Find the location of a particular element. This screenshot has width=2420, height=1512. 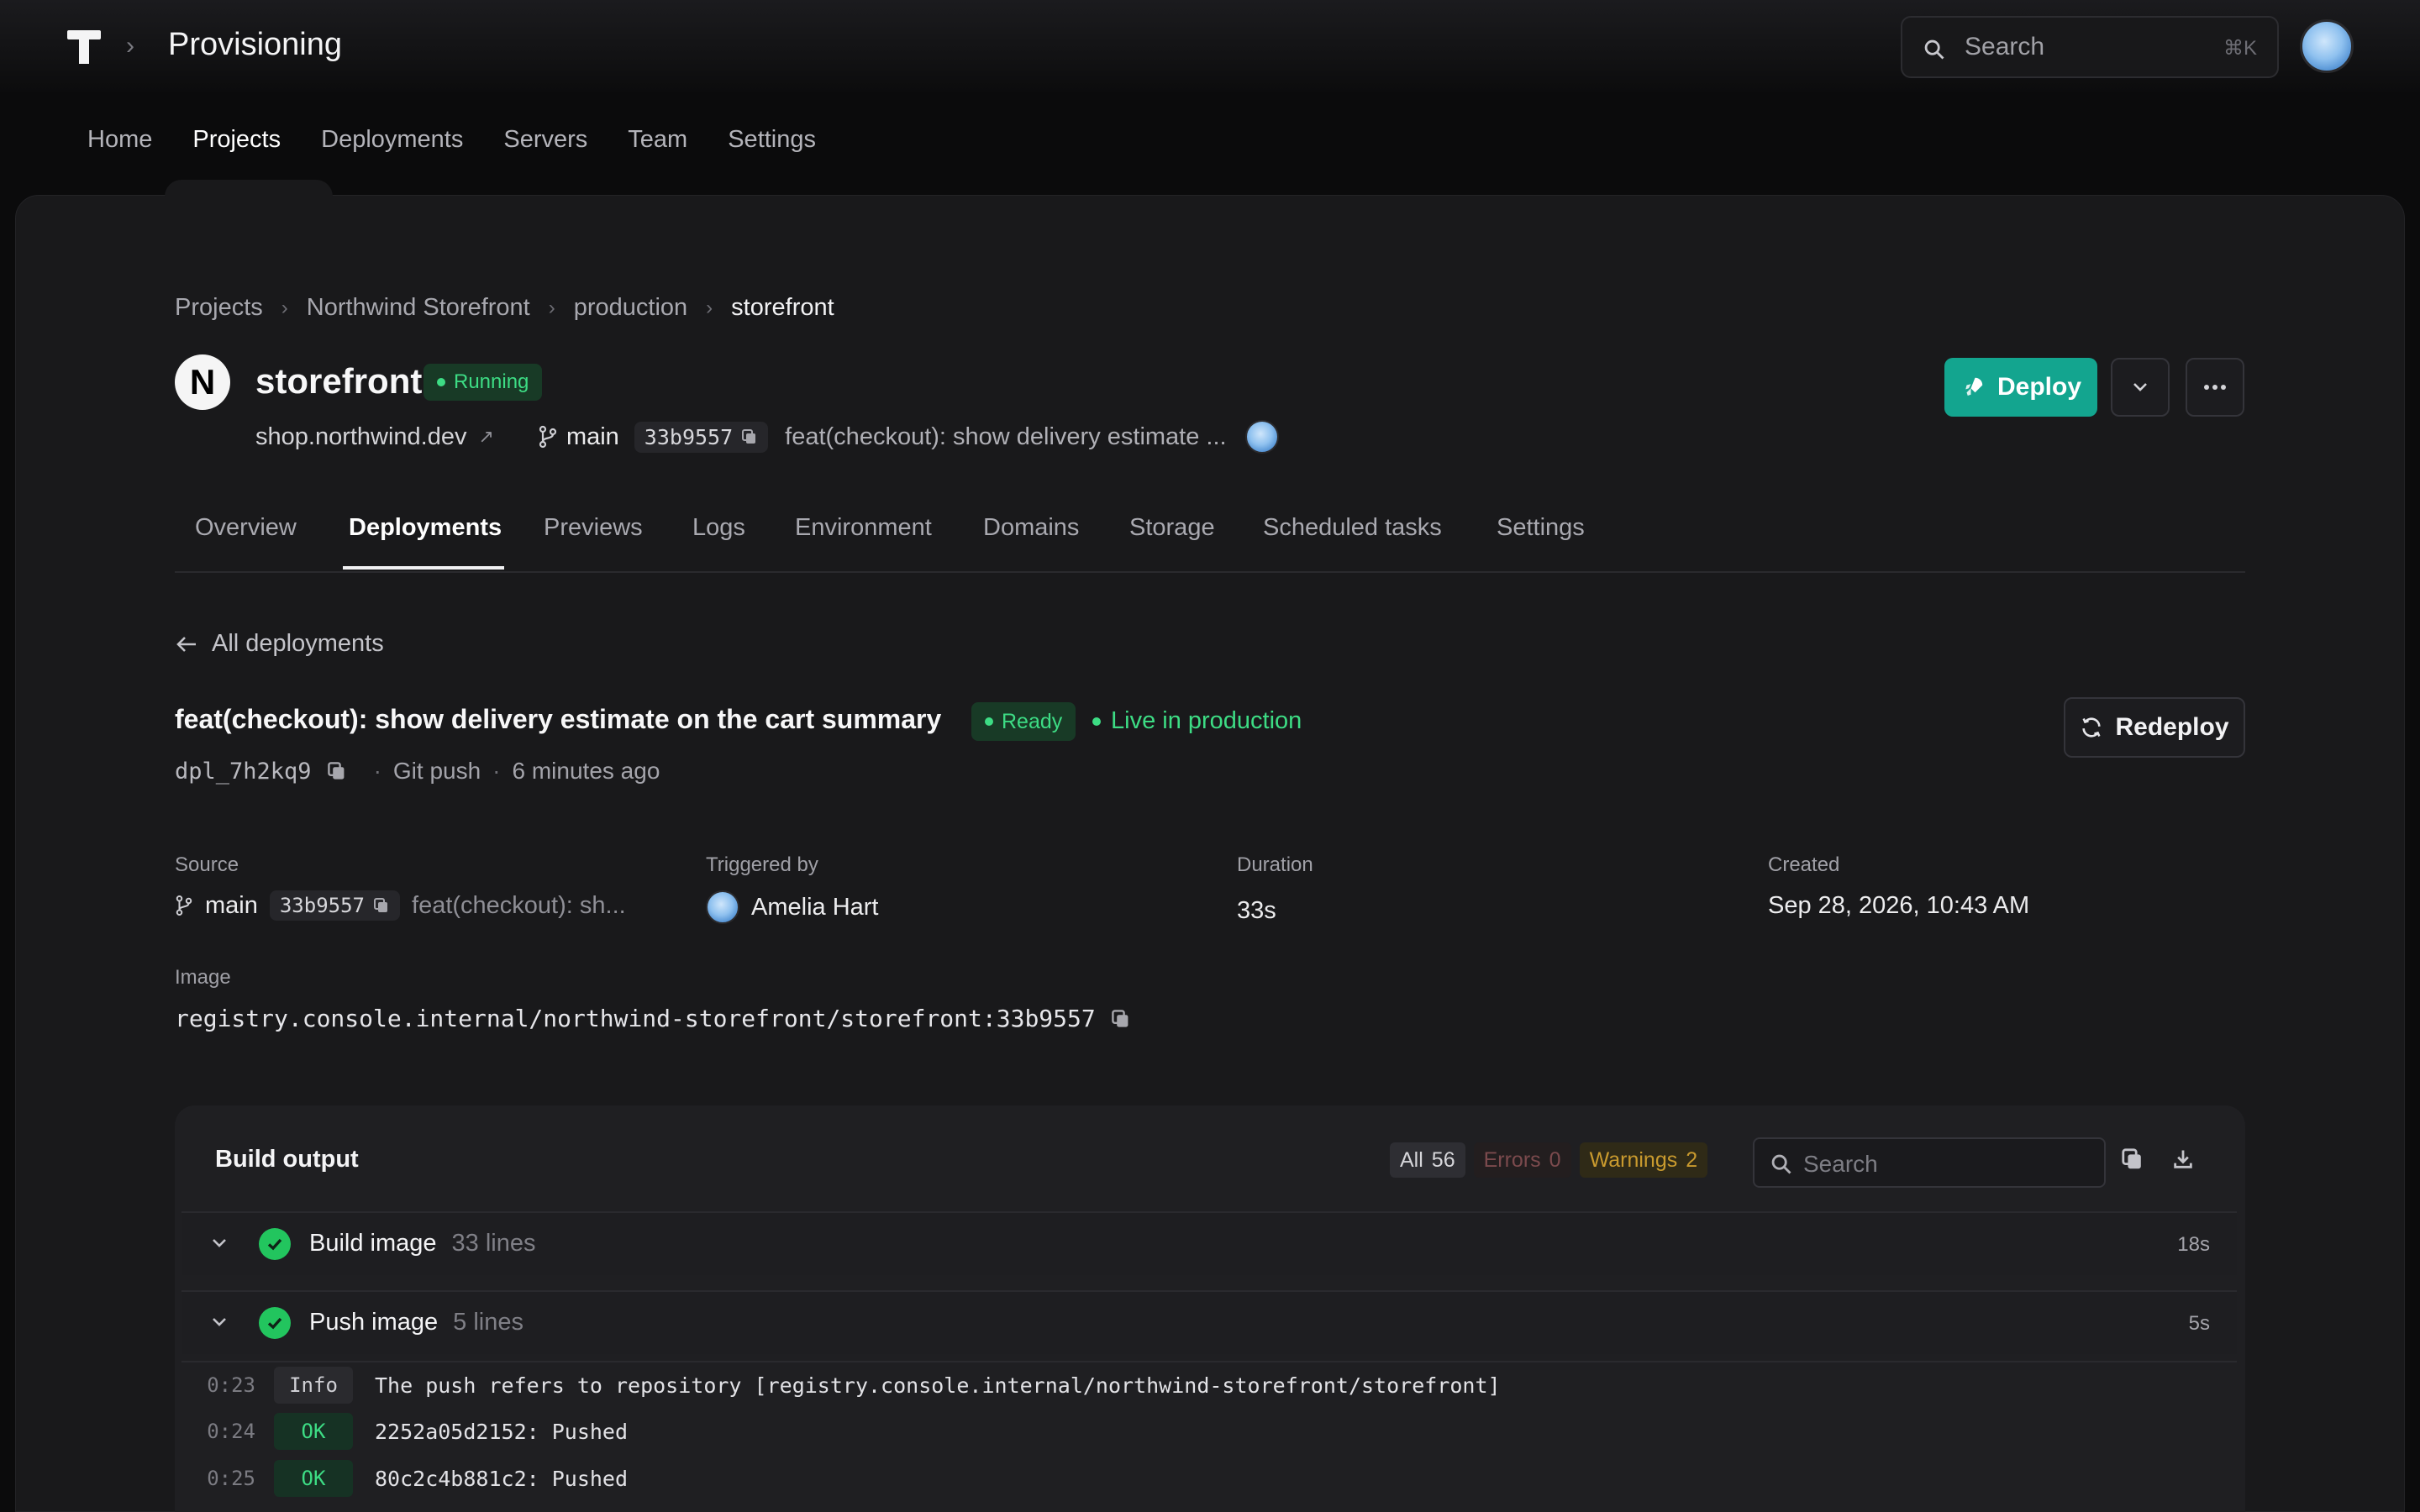

status-dot-icon is located at coordinates (441, 382).